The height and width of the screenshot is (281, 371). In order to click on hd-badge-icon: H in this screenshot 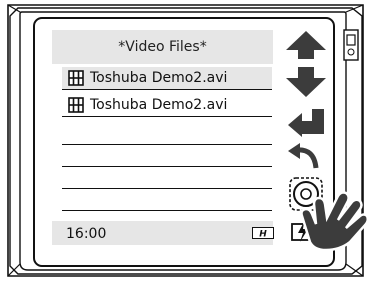, I will do `click(263, 233)`.